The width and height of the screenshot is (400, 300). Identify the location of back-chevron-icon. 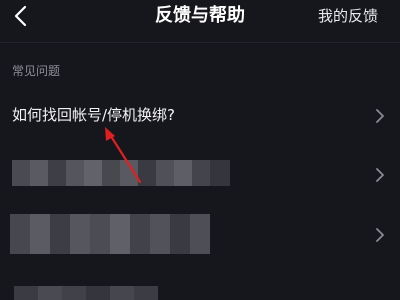
(21, 16).